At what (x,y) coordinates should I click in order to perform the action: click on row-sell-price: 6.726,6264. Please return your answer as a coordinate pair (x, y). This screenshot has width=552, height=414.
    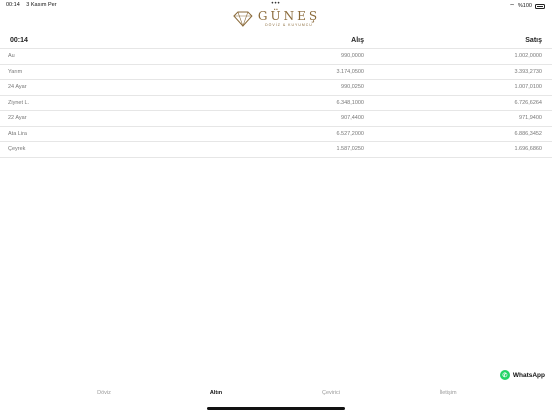
    Looking at the image, I should click on (528, 102).